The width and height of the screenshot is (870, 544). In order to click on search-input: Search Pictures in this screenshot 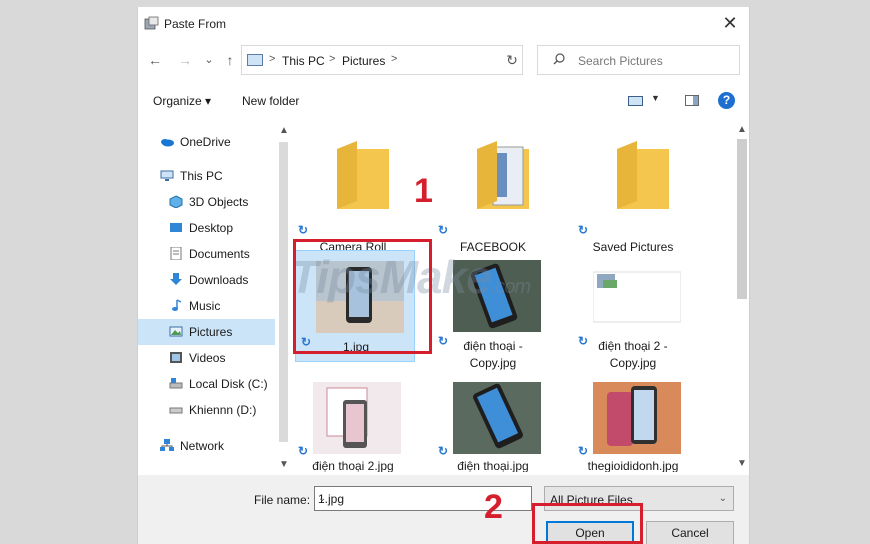, I will do `click(638, 60)`.